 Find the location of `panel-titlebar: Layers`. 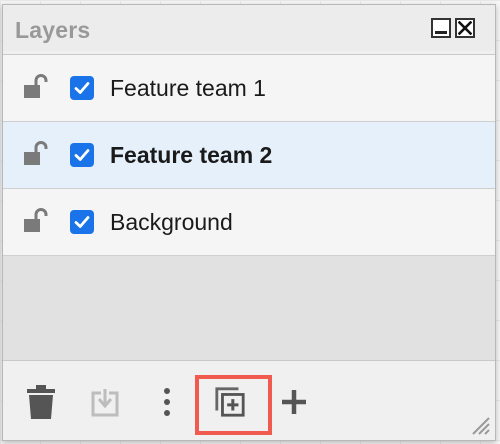

panel-titlebar: Layers is located at coordinates (249, 28).